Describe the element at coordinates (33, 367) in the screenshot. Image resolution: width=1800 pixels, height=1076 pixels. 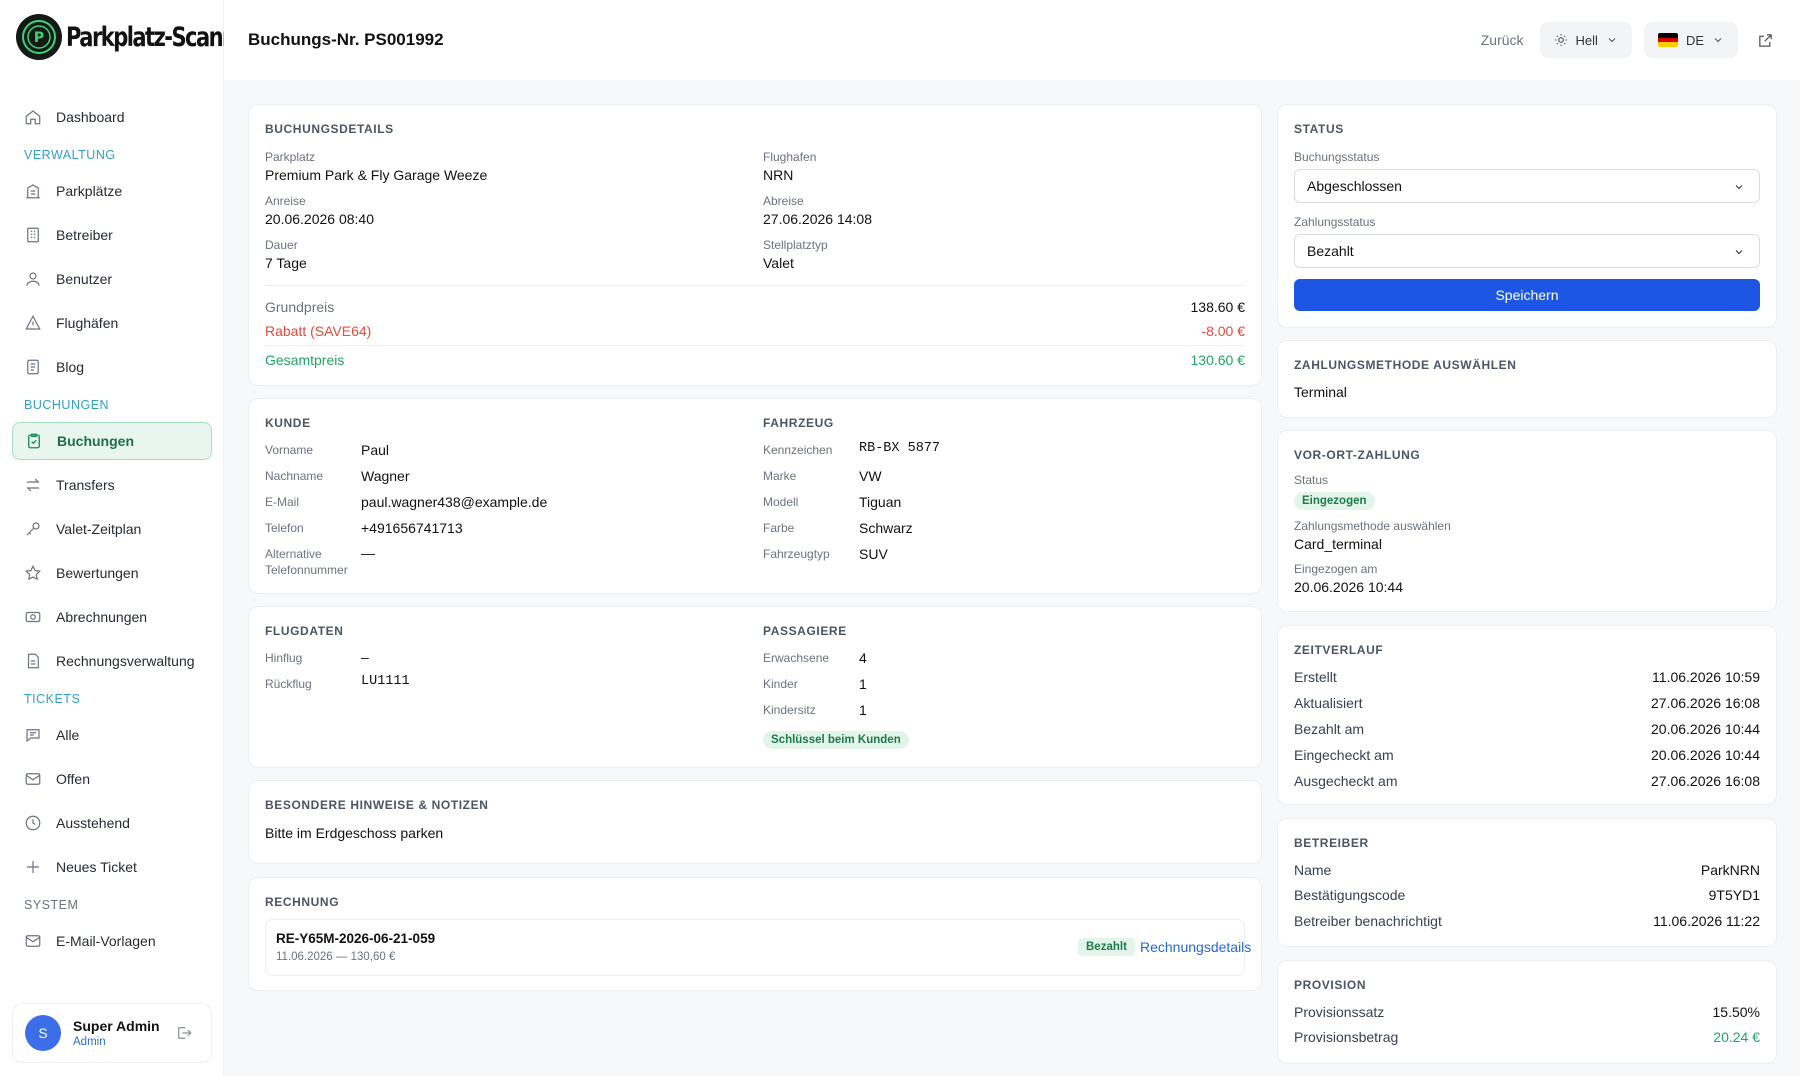
I see `document-icon` at that location.